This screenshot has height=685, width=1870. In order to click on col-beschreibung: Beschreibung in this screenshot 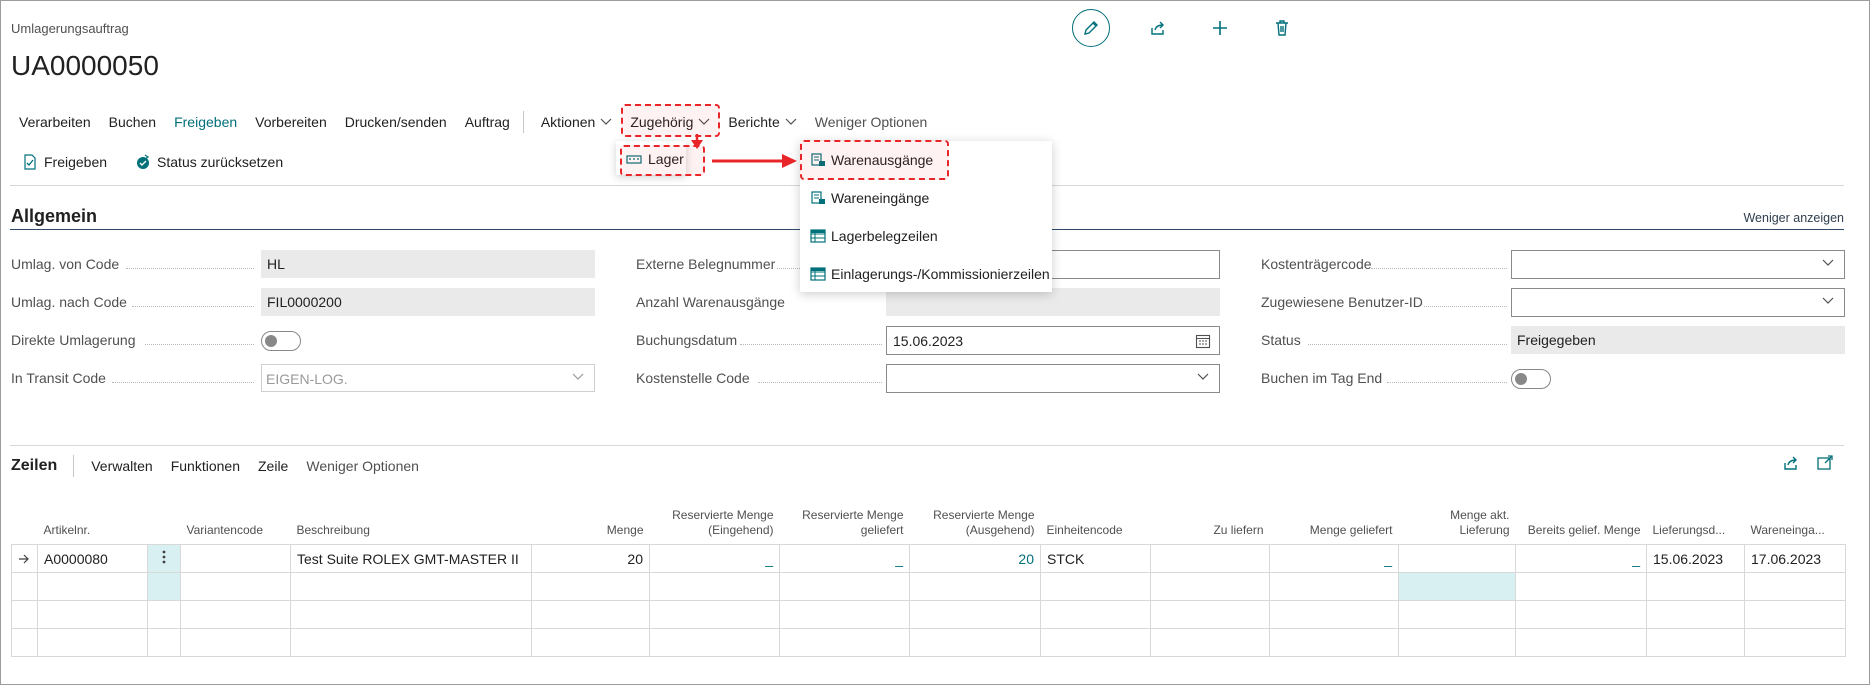, I will do `click(411, 526)`.